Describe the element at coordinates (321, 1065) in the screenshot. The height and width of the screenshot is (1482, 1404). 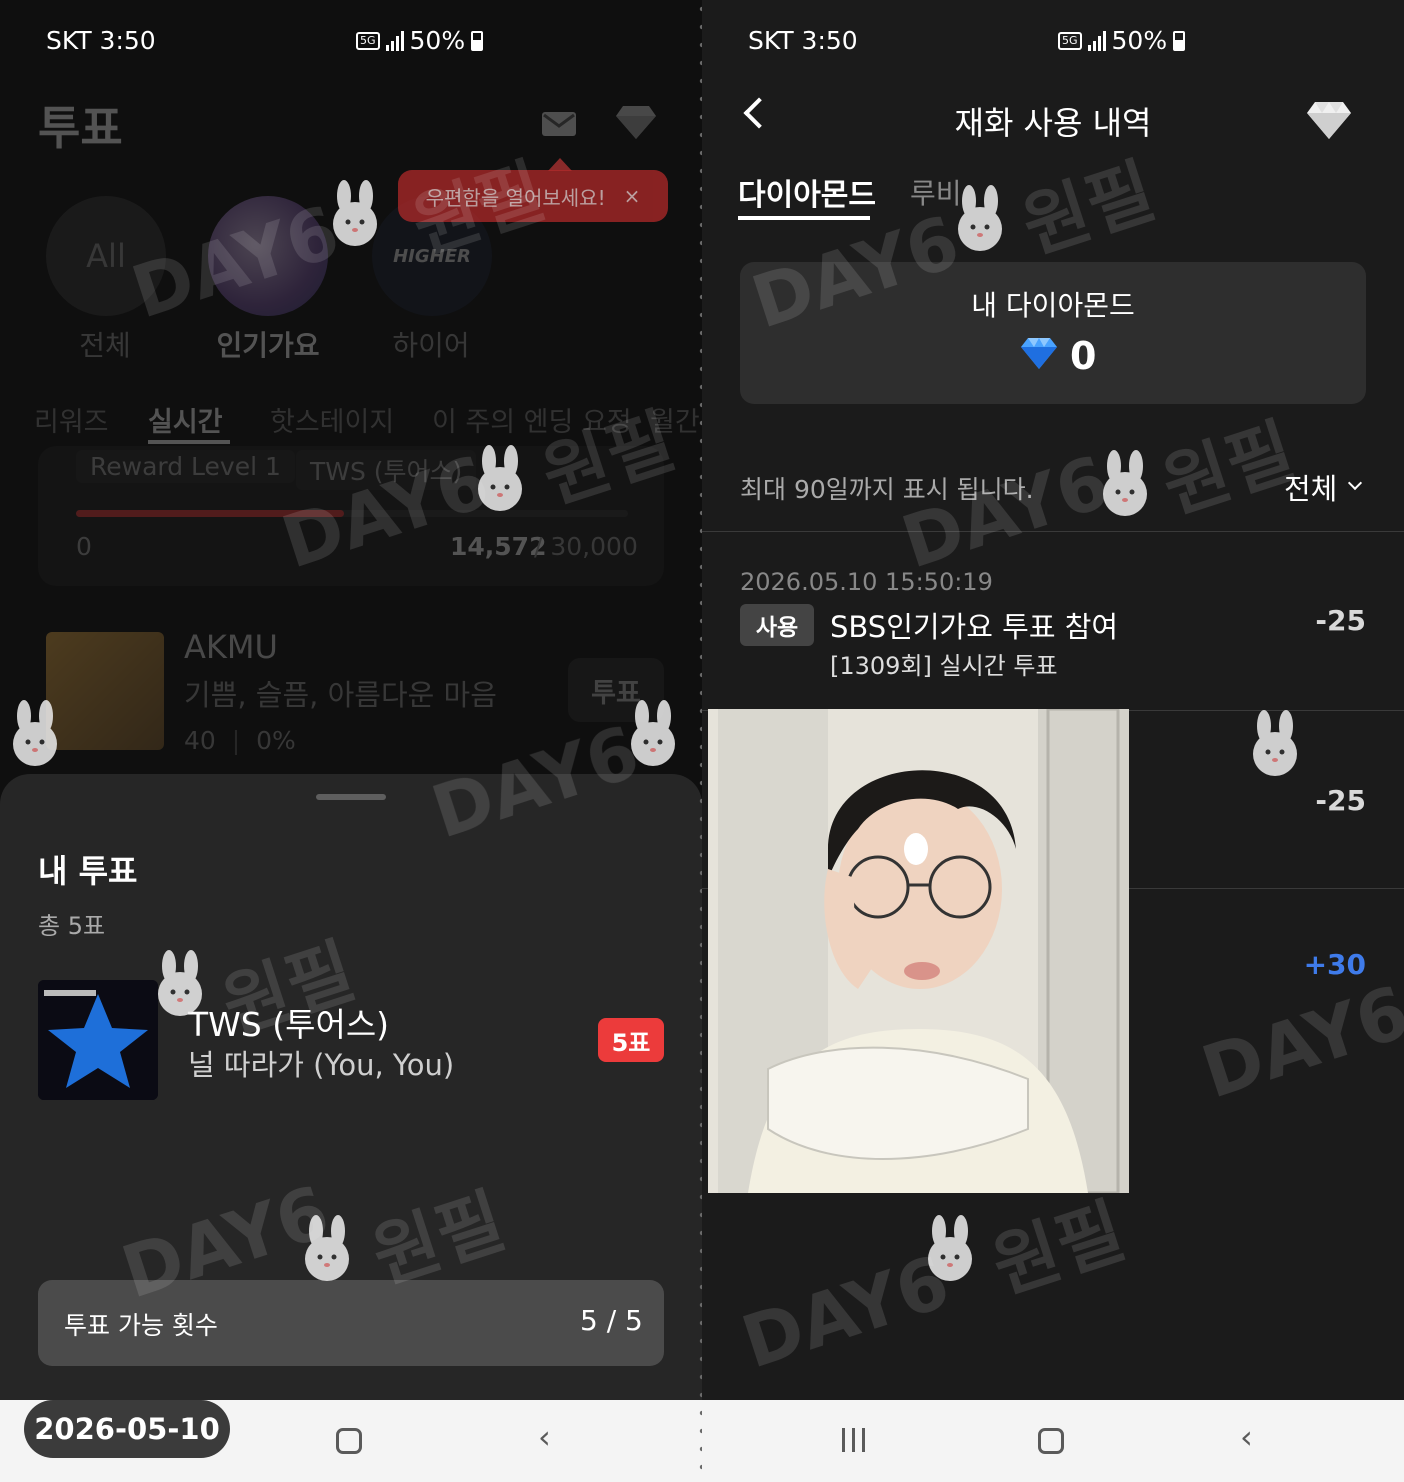
I see `voted-song: 널 따라가 (You, You)` at that location.